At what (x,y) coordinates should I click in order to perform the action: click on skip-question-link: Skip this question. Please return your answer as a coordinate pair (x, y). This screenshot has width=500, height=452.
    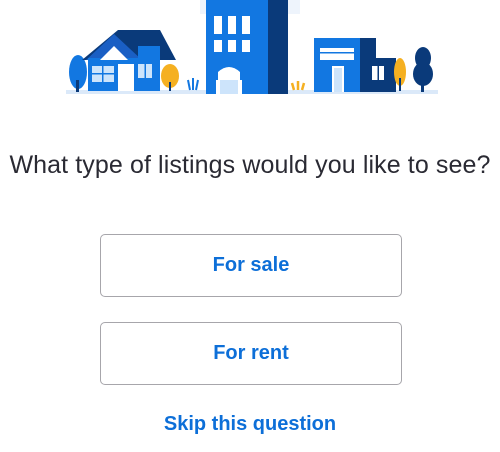
    Looking at the image, I should click on (250, 424).